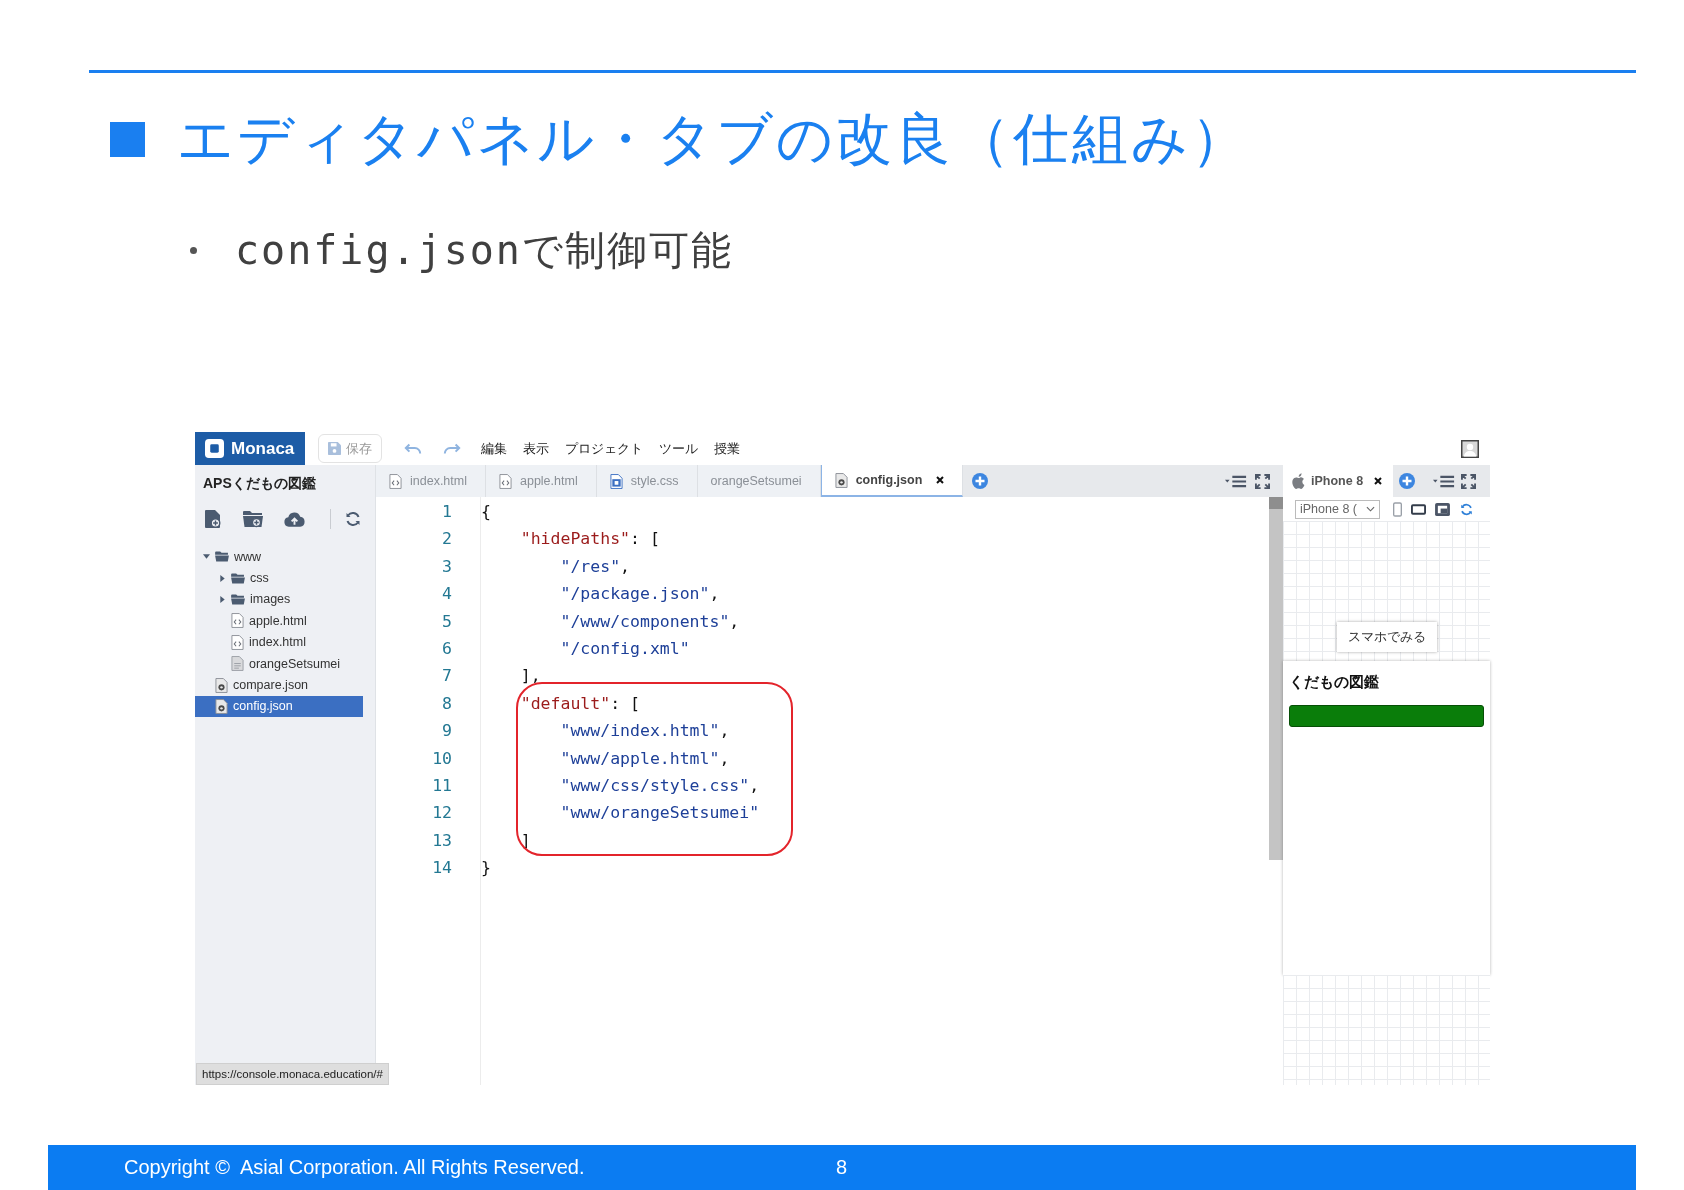 This screenshot has height=1190, width=1684. What do you see at coordinates (1334, 682) in the screenshot?
I see `app-title: くだもの図鑑` at bounding box center [1334, 682].